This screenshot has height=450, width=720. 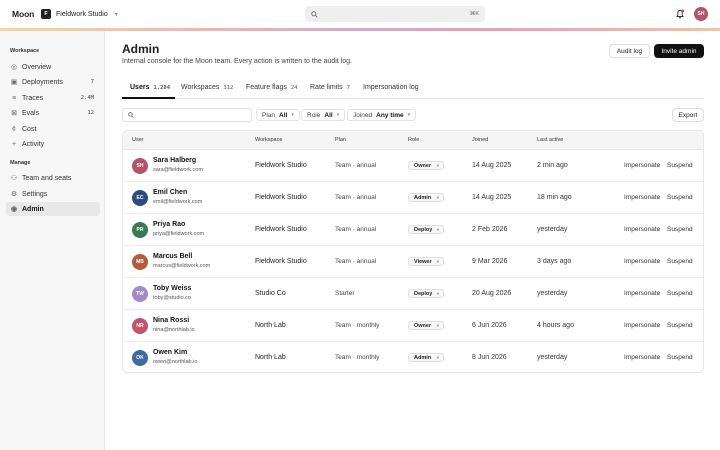 What do you see at coordinates (20, 163) in the screenshot?
I see `sidebar-section-manage: Manage` at bounding box center [20, 163].